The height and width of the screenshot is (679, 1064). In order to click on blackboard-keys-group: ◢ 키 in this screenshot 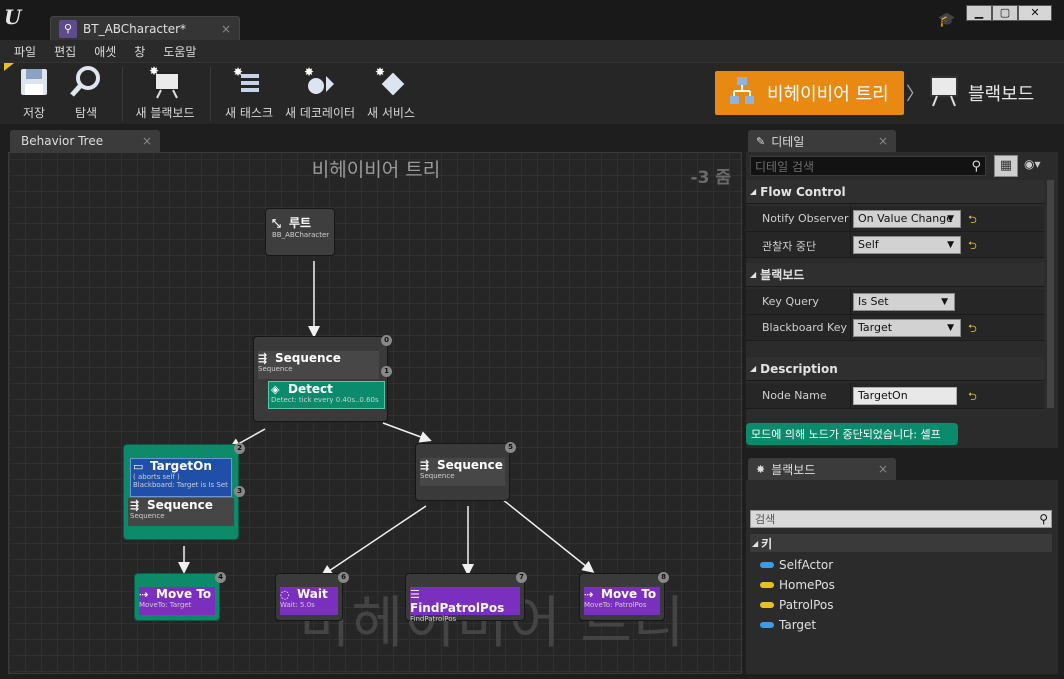, I will do `click(901, 543)`.